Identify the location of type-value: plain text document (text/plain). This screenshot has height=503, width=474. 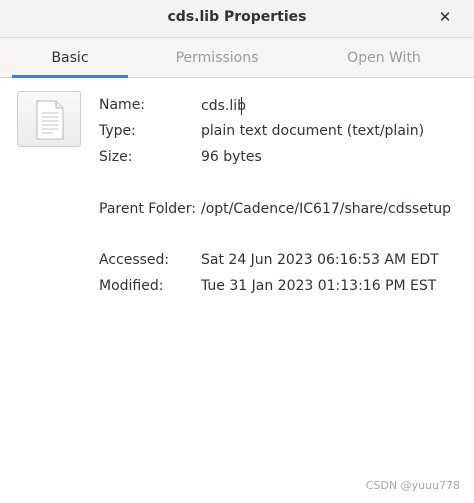
(313, 131).